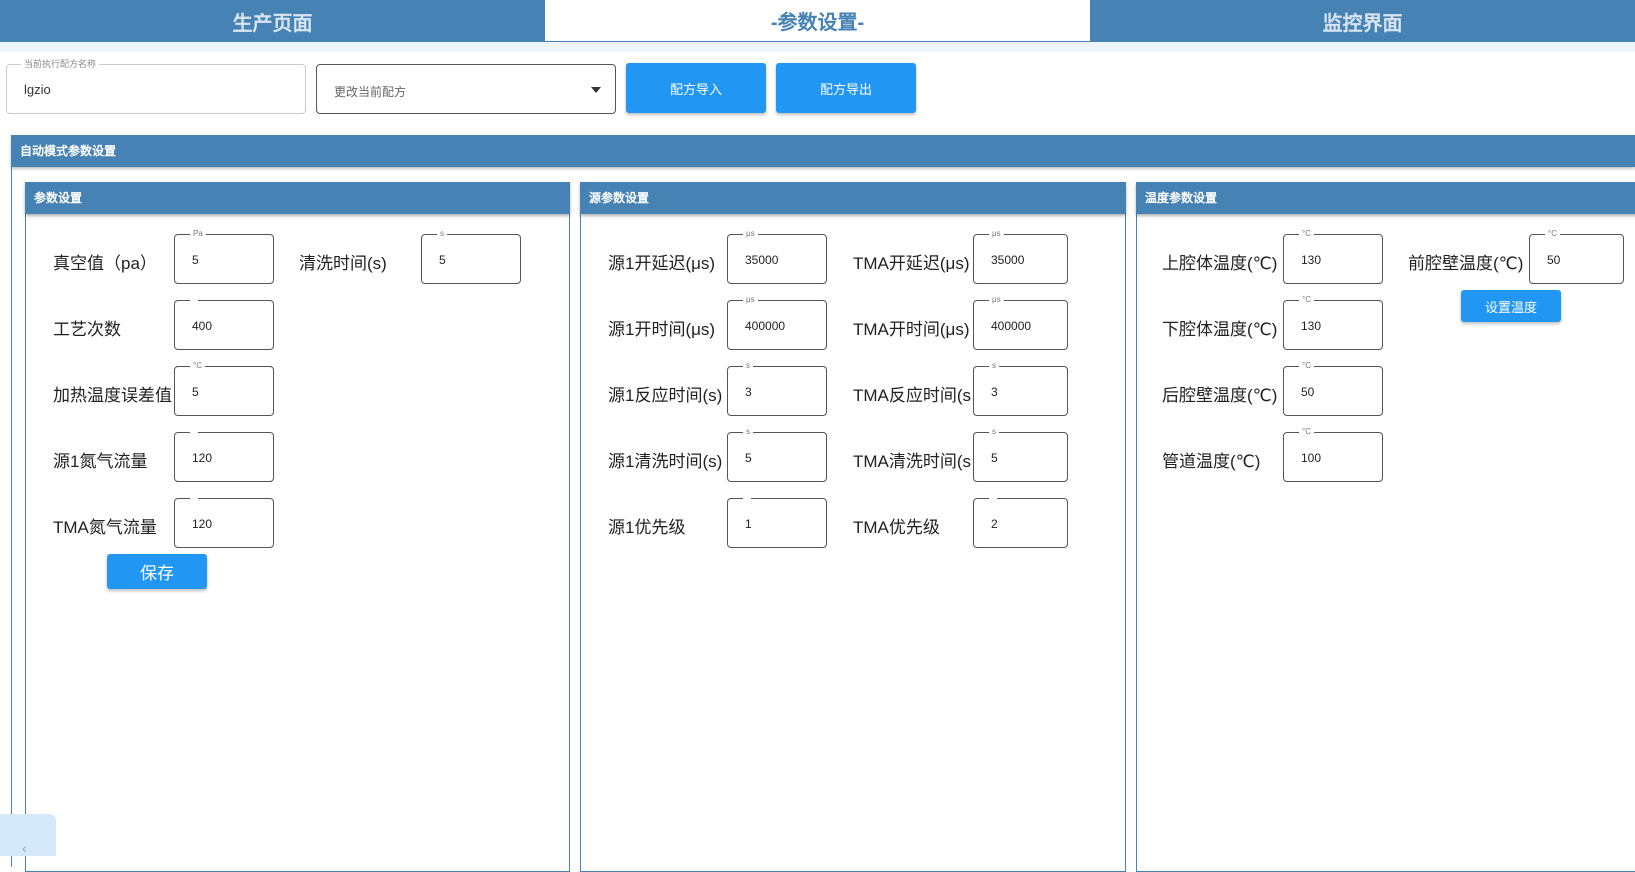  What do you see at coordinates (777, 388) in the screenshot?
I see `src1-react-time-input: s 3` at bounding box center [777, 388].